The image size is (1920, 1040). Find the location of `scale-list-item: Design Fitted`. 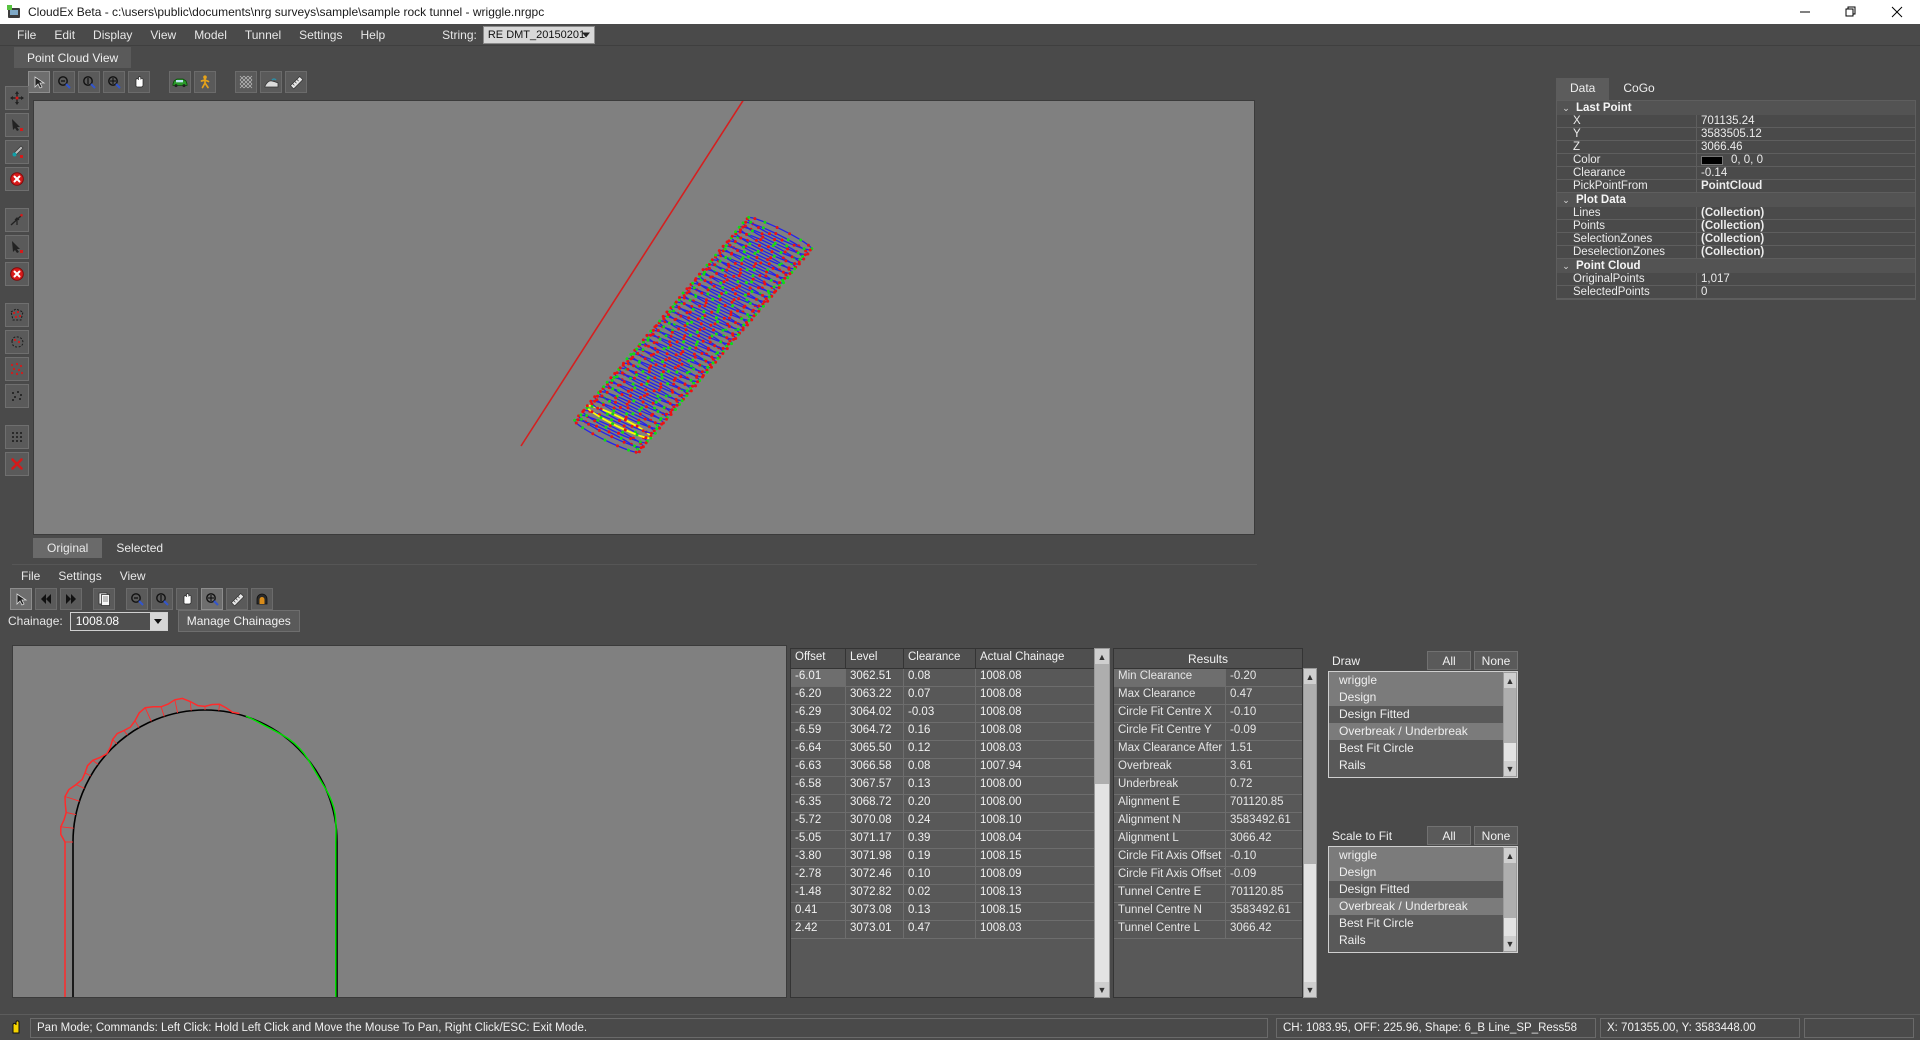

scale-list-item: Design Fitted is located at coordinates (1423, 889).